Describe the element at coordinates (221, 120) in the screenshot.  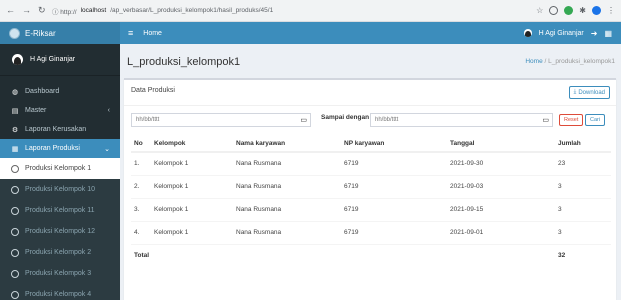
I see `date-from-input: hh/bb/tttt ▭` at that location.